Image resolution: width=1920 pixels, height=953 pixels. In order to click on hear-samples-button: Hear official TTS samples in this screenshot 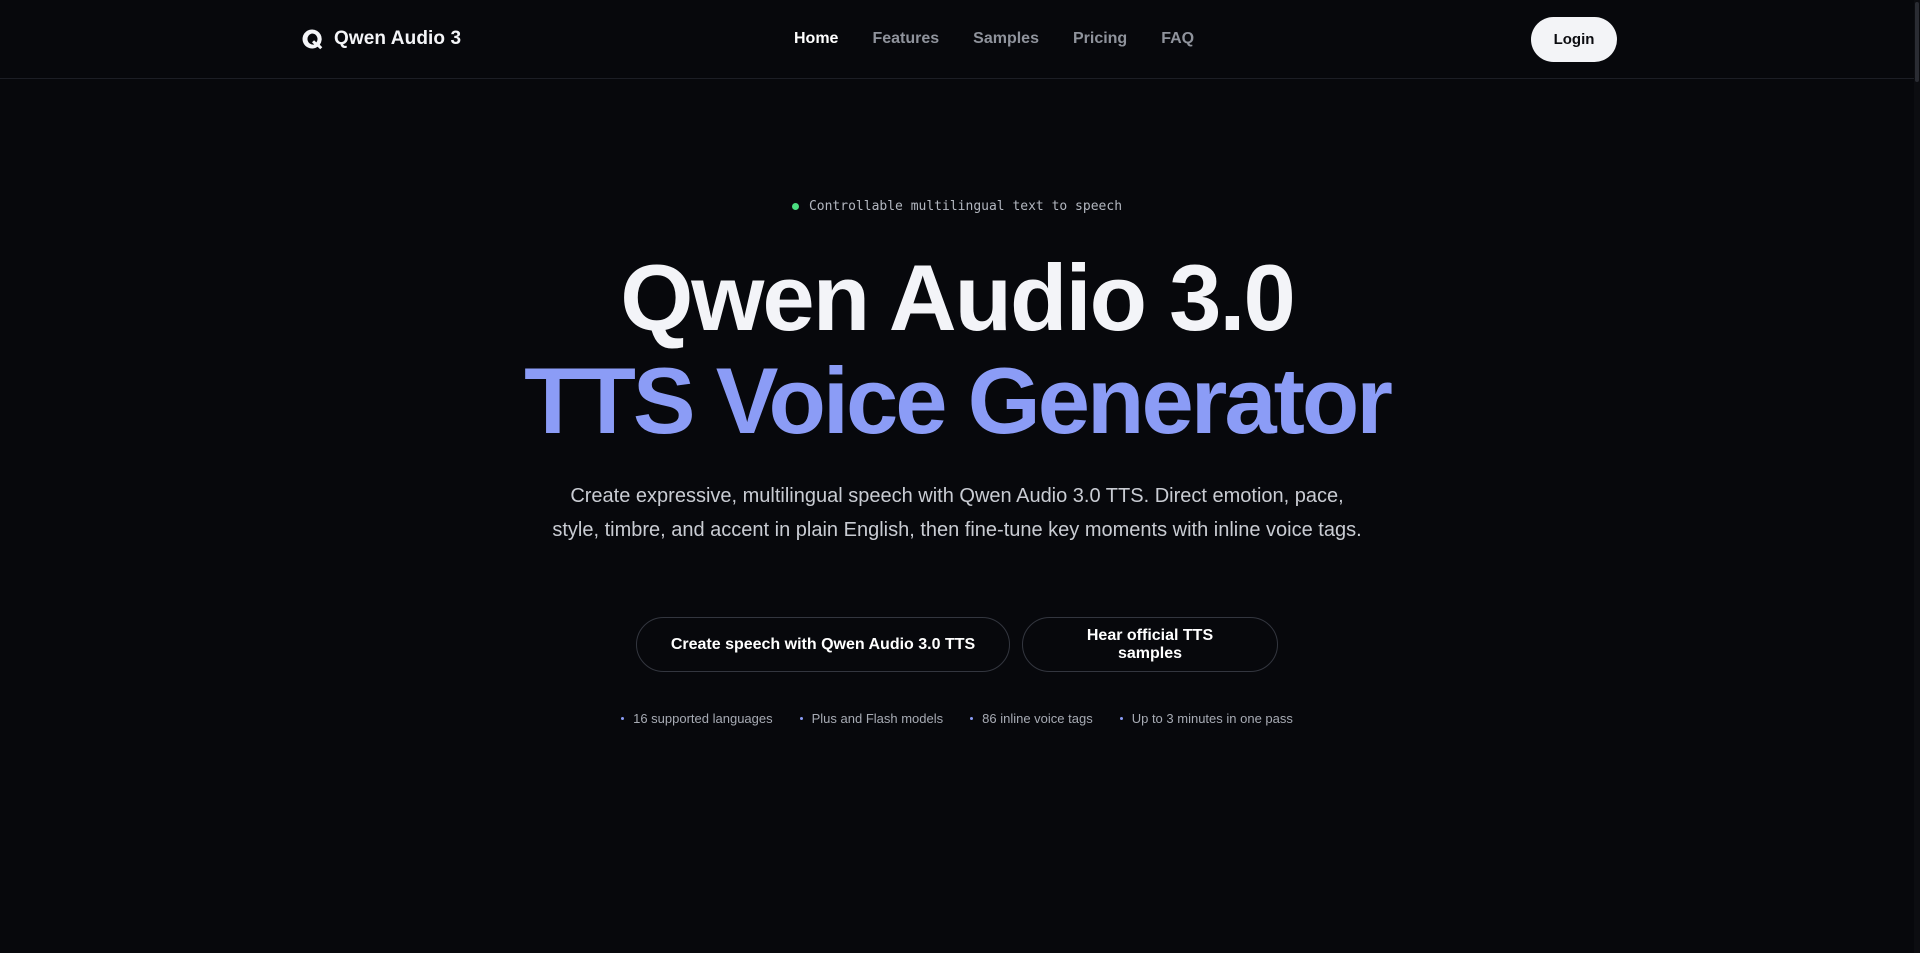, I will do `click(1150, 644)`.